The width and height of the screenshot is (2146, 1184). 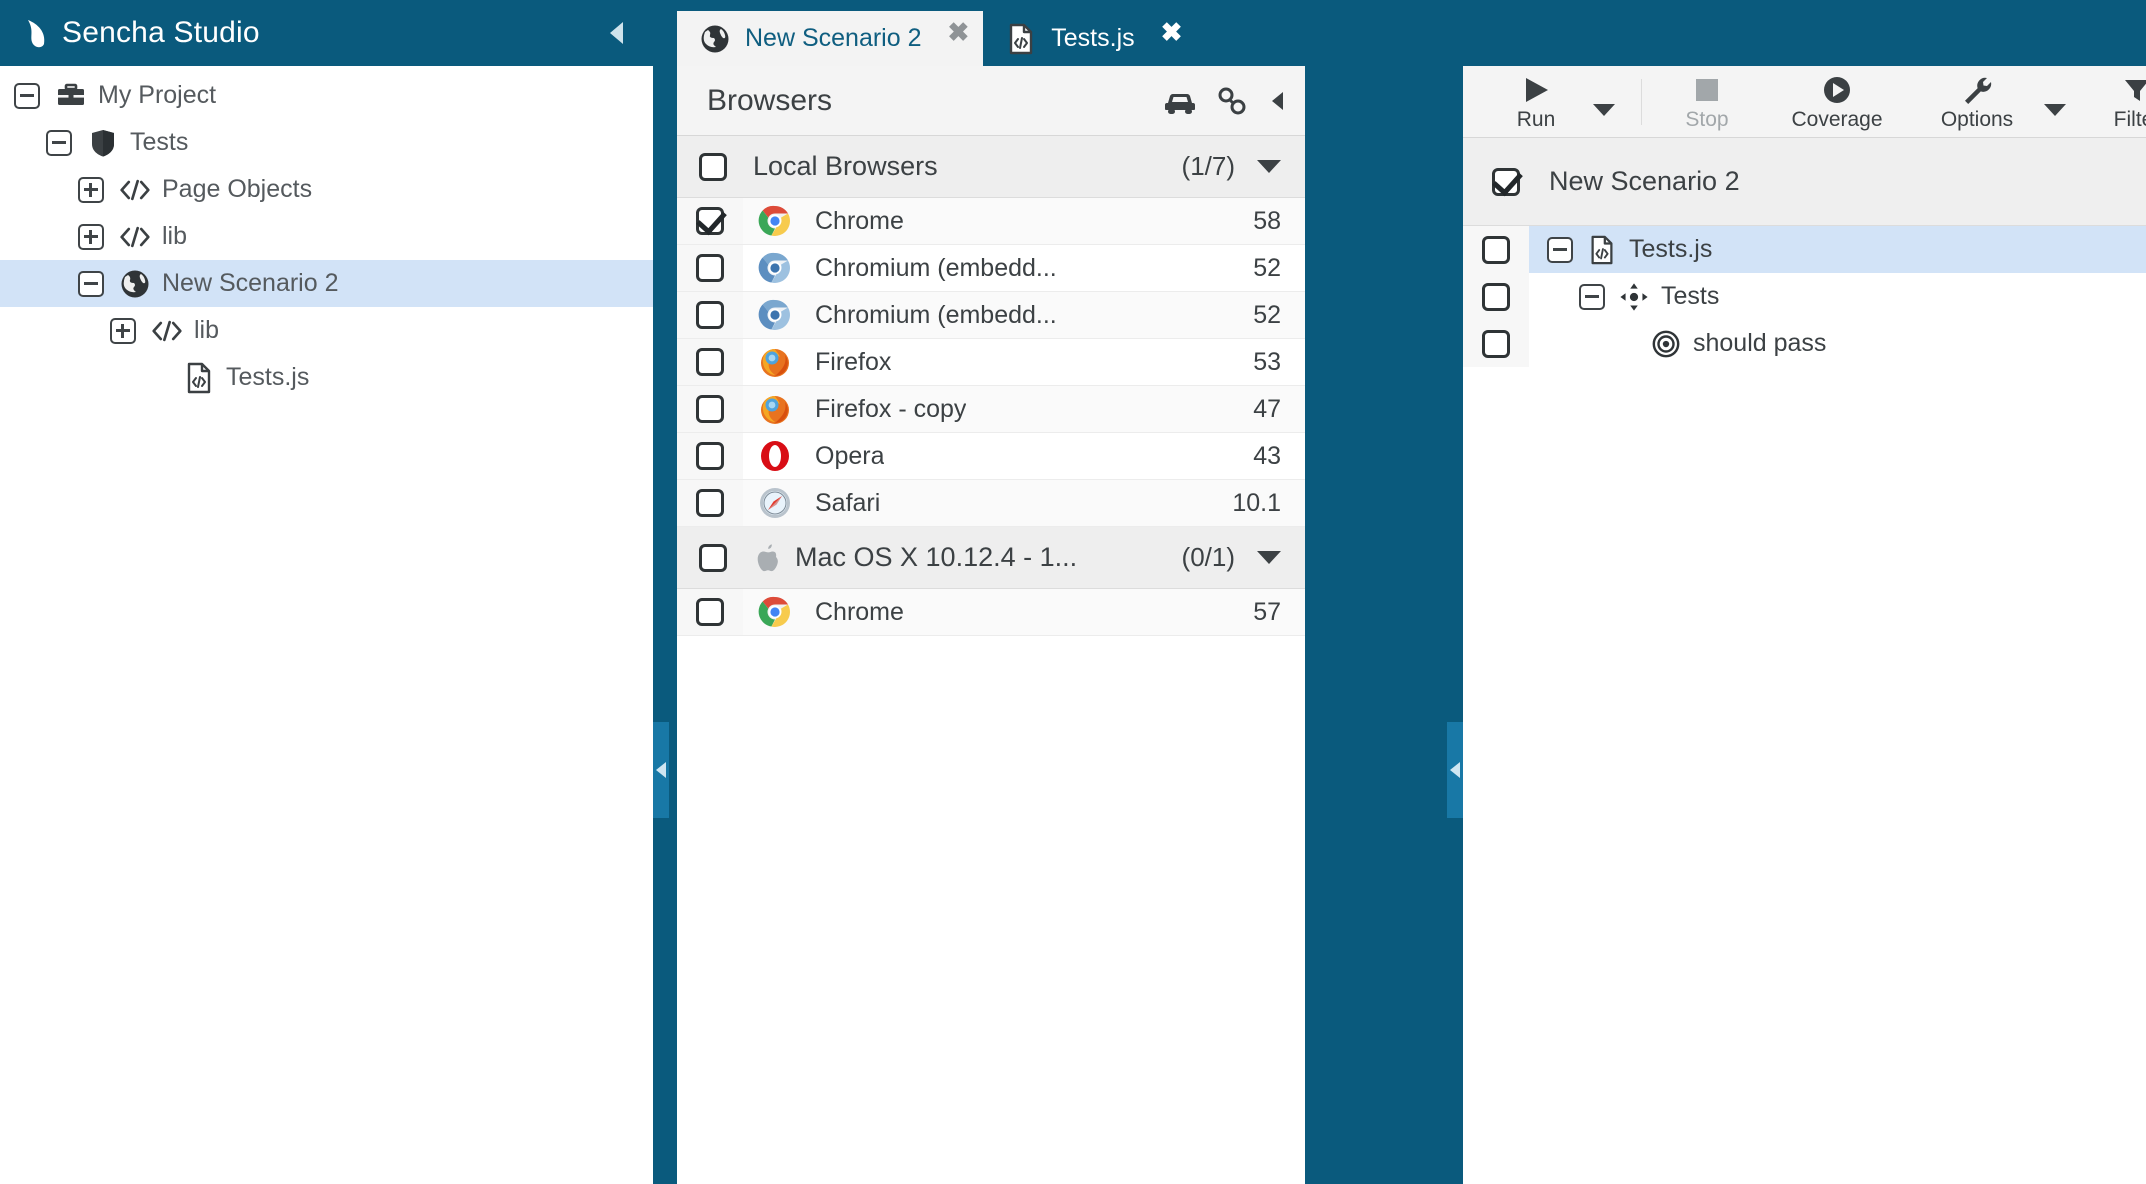 What do you see at coordinates (1837, 90) in the screenshot?
I see `coverage-play-circle-icon` at bounding box center [1837, 90].